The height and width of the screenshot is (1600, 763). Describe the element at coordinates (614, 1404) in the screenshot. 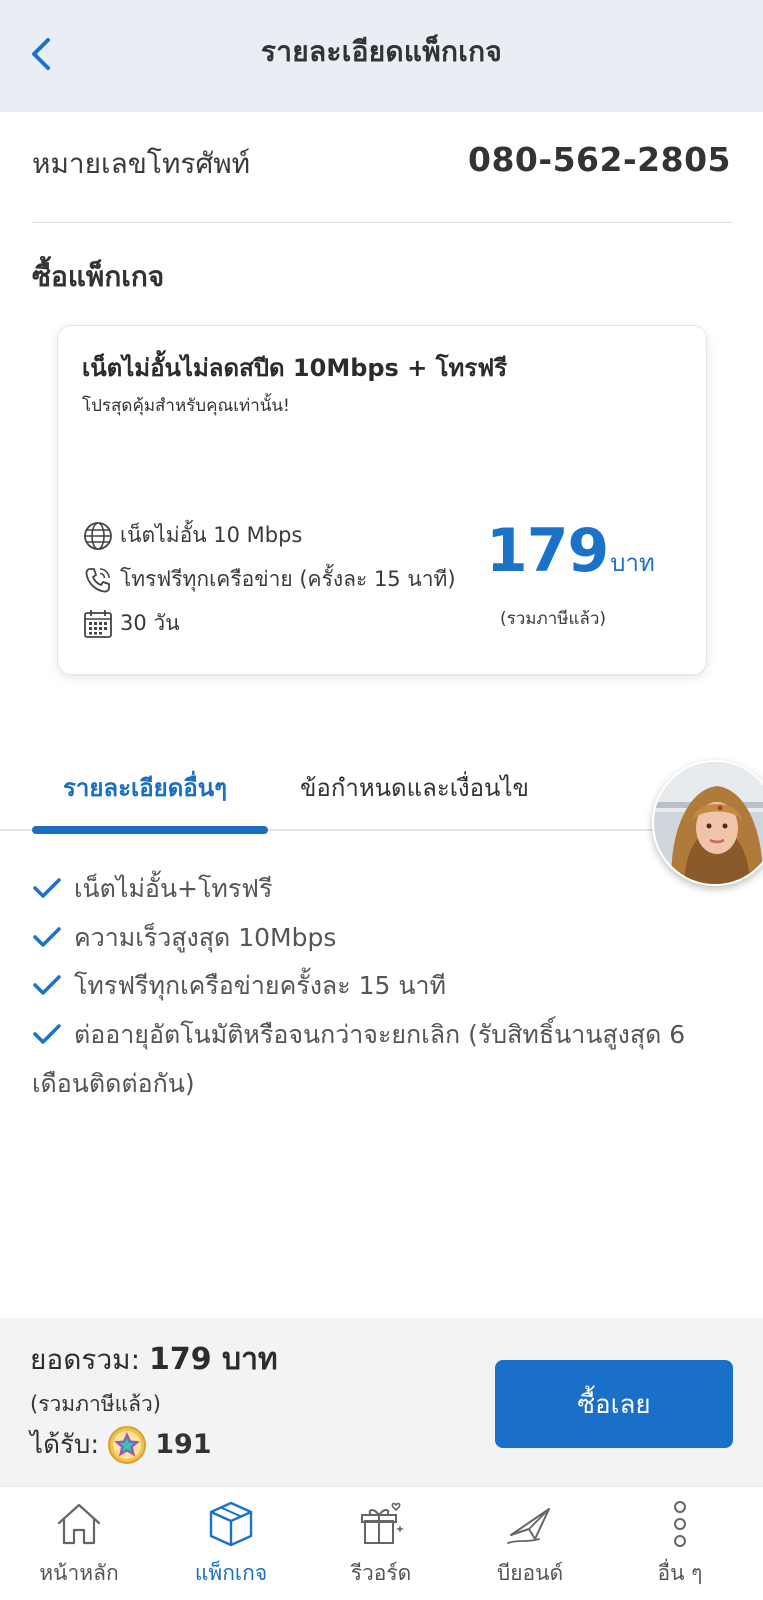

I see `buy-now-button: ซื้อเลย` at that location.